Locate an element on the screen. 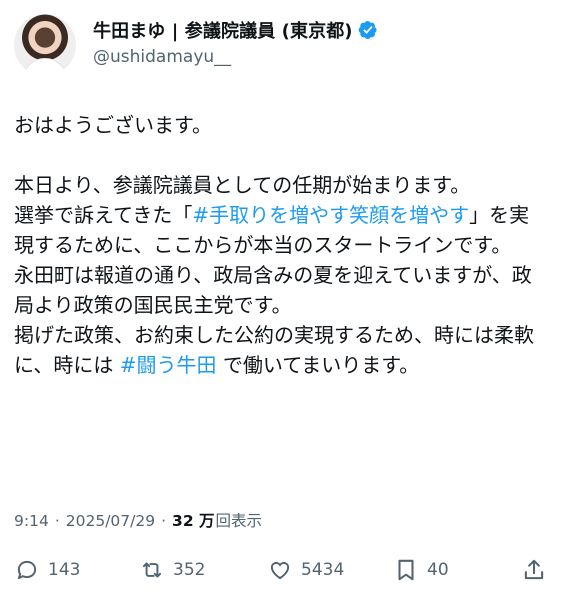  bookmark-count: 40 is located at coordinates (438, 570).